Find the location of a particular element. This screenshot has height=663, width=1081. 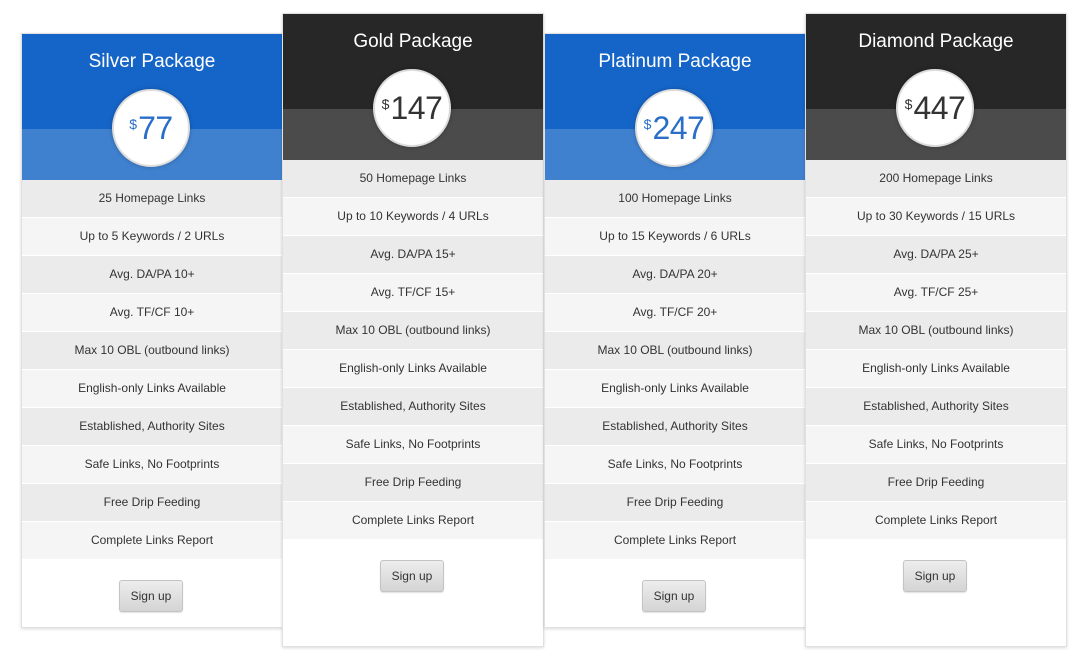

signup-button-platinum: Sign up is located at coordinates (674, 596).